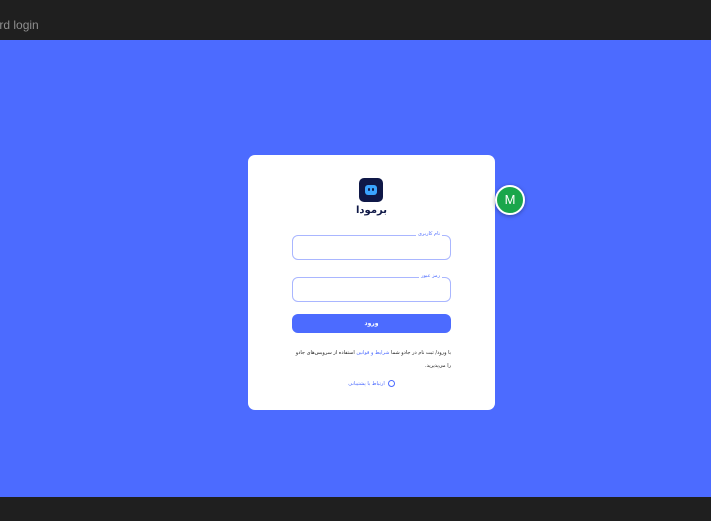 The width and height of the screenshot is (711, 521). I want to click on password-field: رمز عبور, so click(371, 287).